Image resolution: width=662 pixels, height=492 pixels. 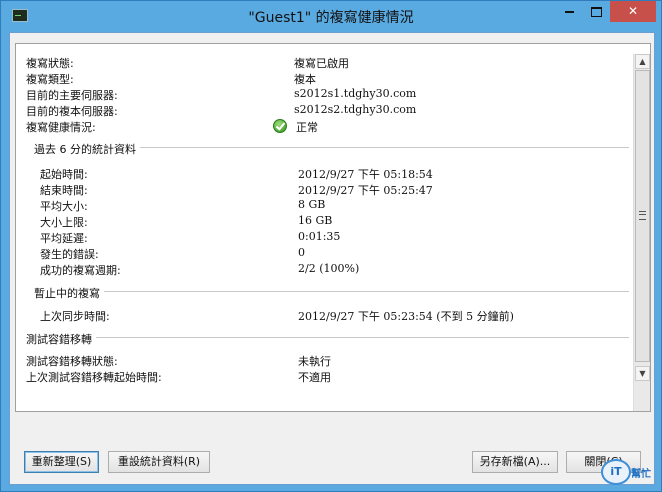 I want to click on scroll-down-arrow-icon: ▼, so click(x=642, y=373).